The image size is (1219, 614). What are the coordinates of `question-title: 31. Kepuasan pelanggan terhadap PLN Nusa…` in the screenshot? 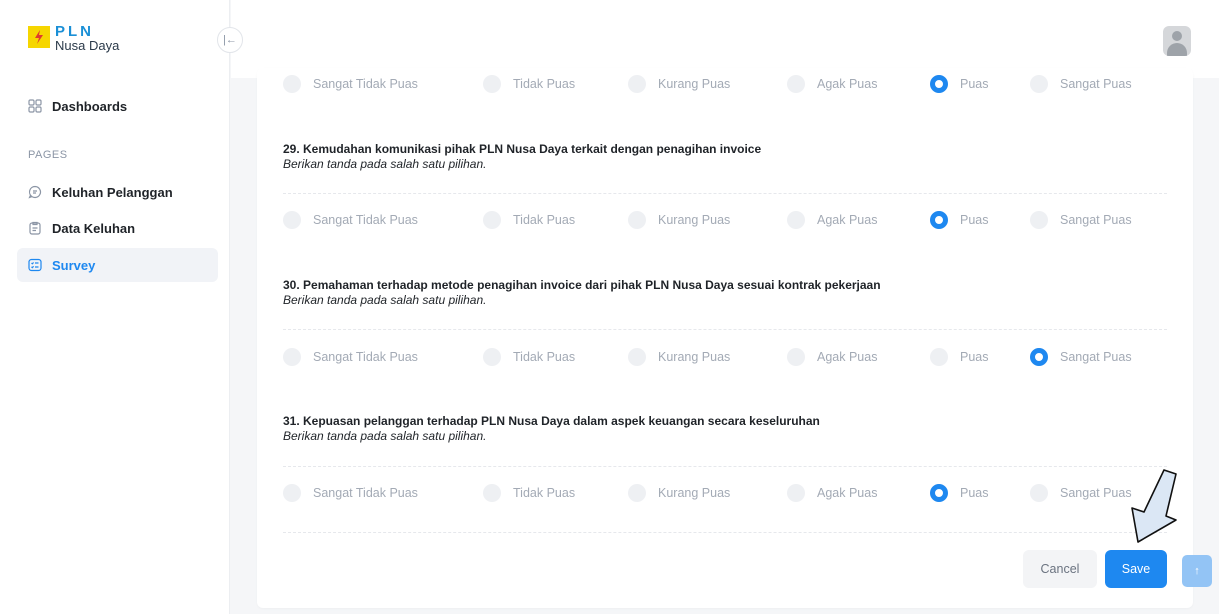 It's located at (551, 421).